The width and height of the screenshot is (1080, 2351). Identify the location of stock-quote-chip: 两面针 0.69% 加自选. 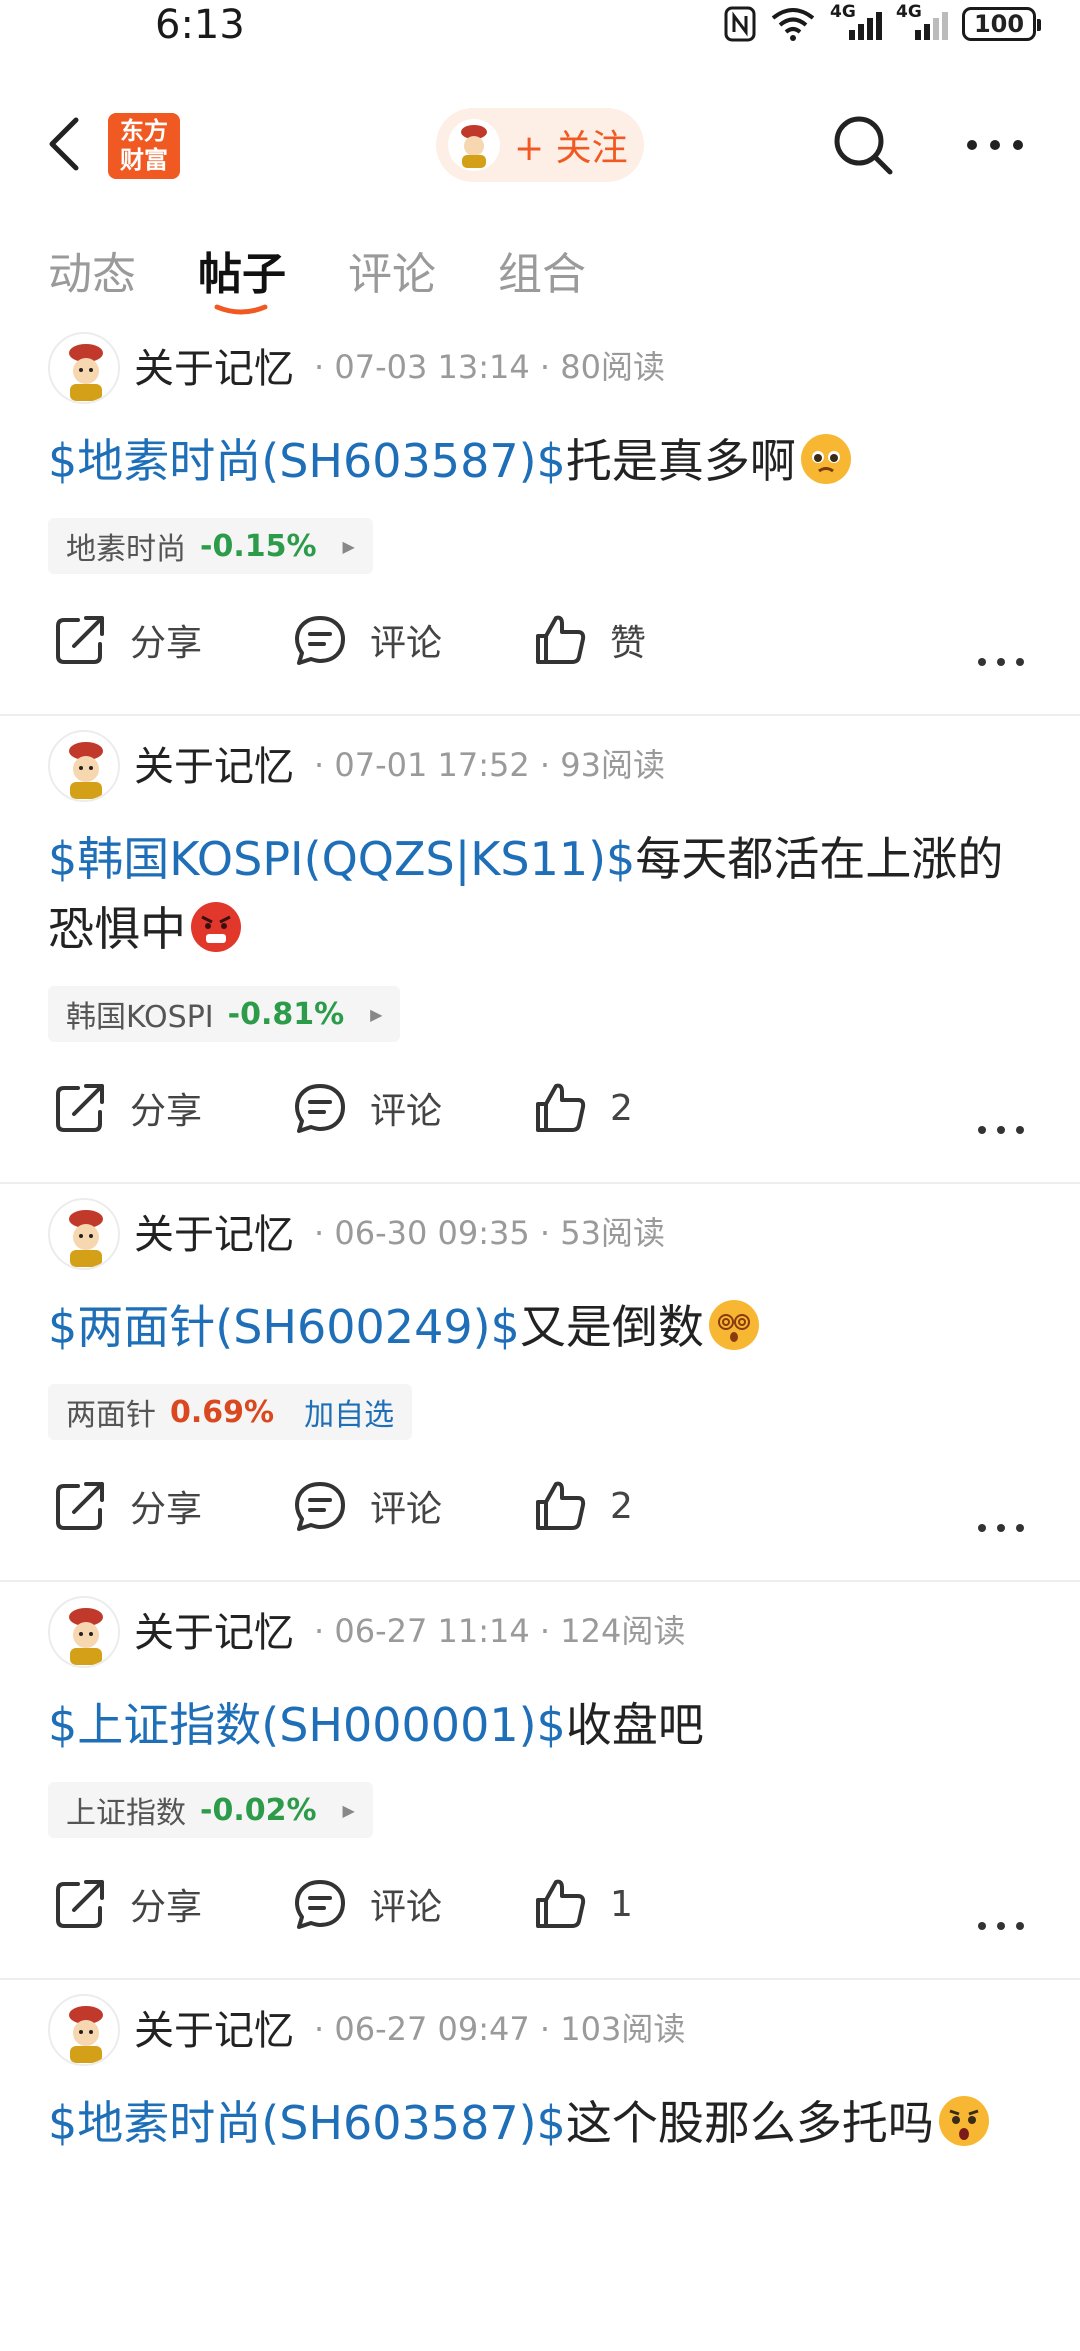
(230, 1412).